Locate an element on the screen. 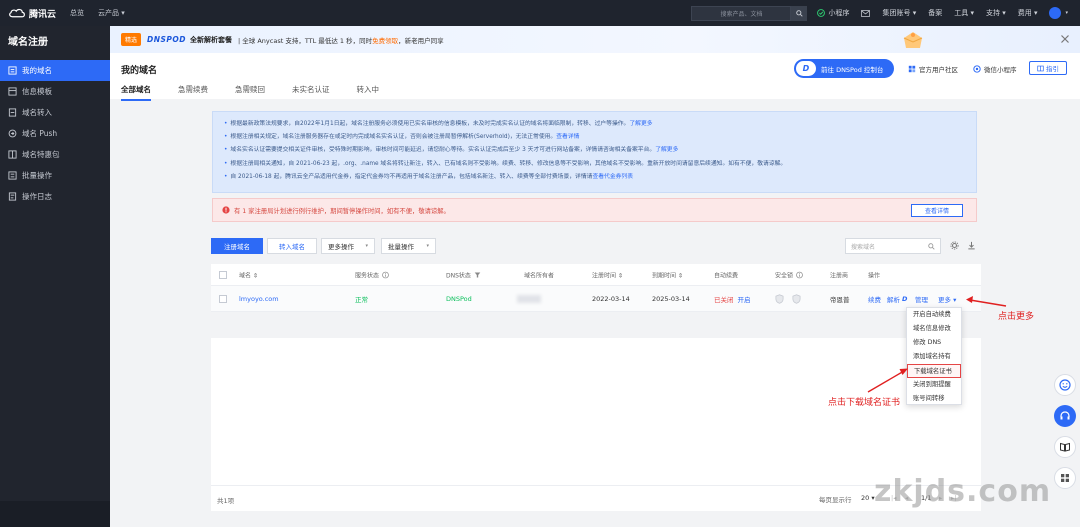 This screenshot has width=1080, height=527. support-float-button is located at coordinates (1065, 416).